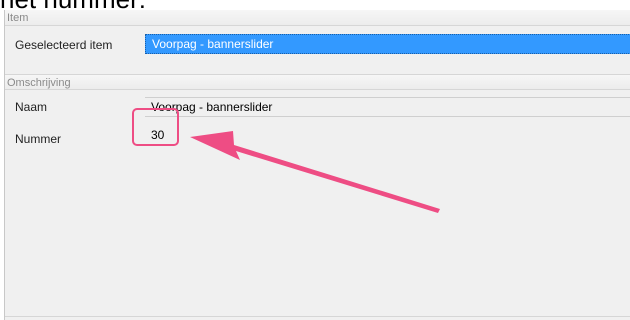  What do you see at coordinates (155, 127) in the screenshot?
I see `highlight-annotation-box` at bounding box center [155, 127].